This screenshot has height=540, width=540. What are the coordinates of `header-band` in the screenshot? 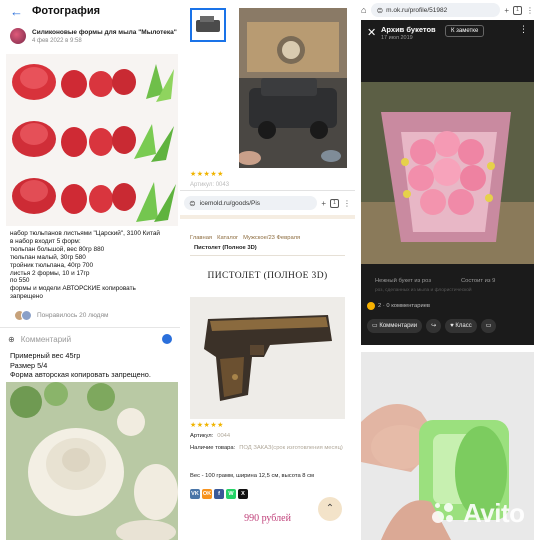 It's located at (267, 217).